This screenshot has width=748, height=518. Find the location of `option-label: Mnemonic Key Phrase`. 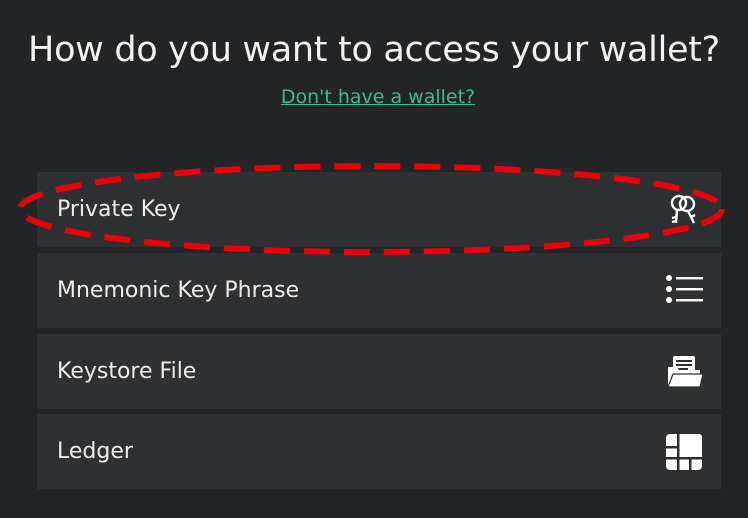

option-label: Mnemonic Key Phrase is located at coordinates (178, 290).